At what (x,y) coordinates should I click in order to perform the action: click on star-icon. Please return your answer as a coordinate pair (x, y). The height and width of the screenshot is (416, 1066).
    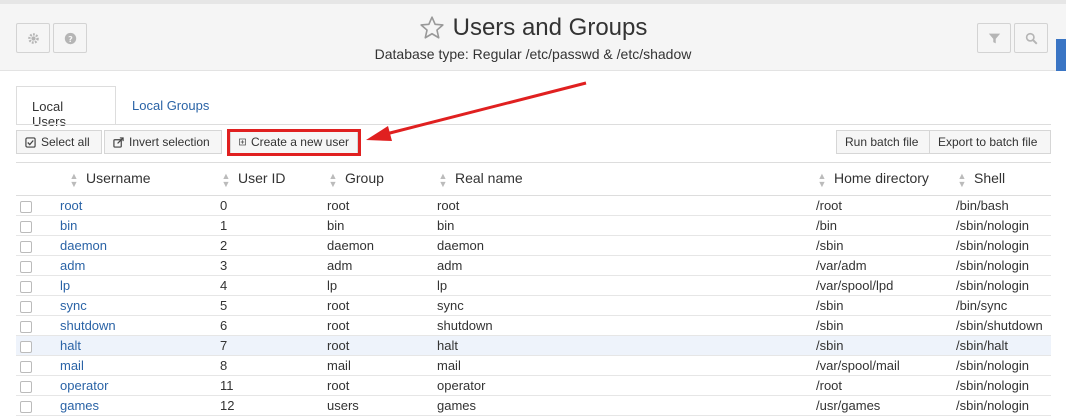
    Looking at the image, I should click on (432, 28).